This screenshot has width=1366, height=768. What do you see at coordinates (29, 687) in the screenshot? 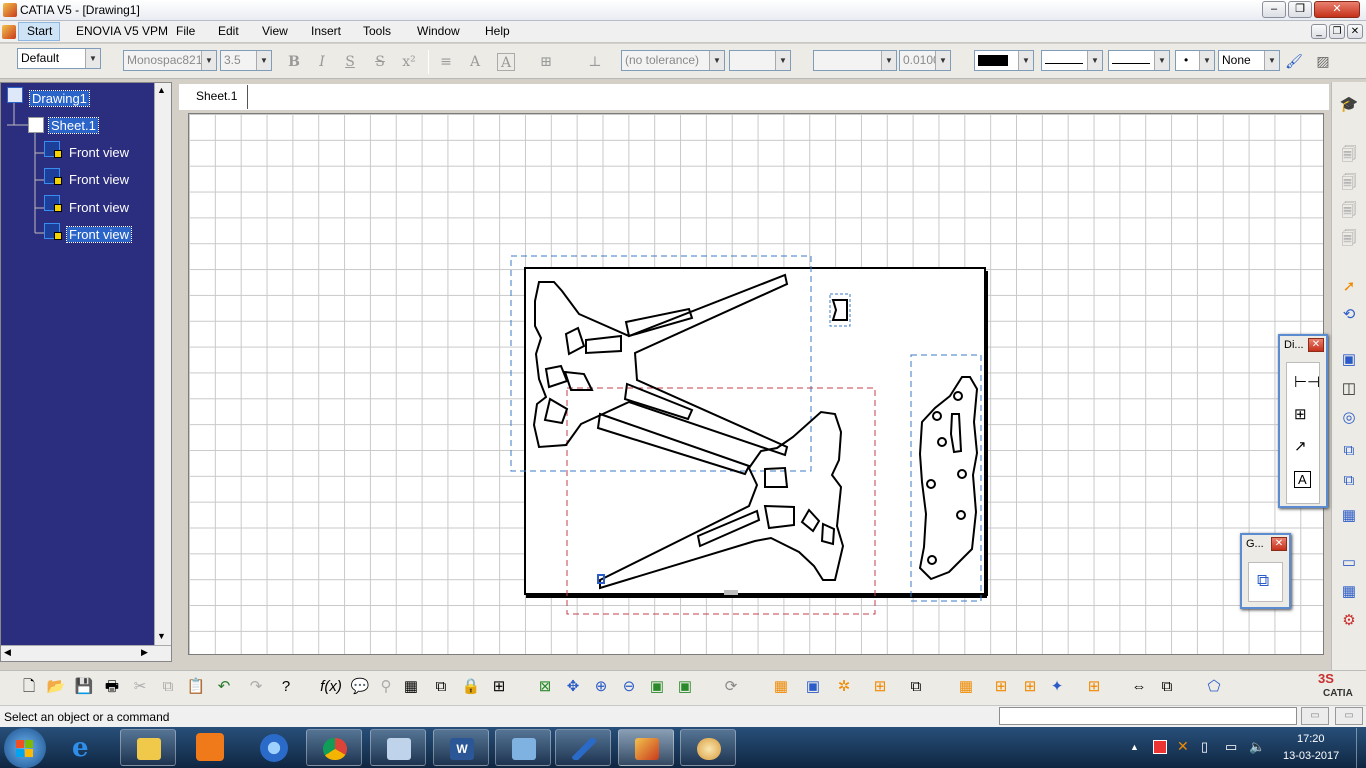
I see `new-icon: 🗋` at bounding box center [29, 687].